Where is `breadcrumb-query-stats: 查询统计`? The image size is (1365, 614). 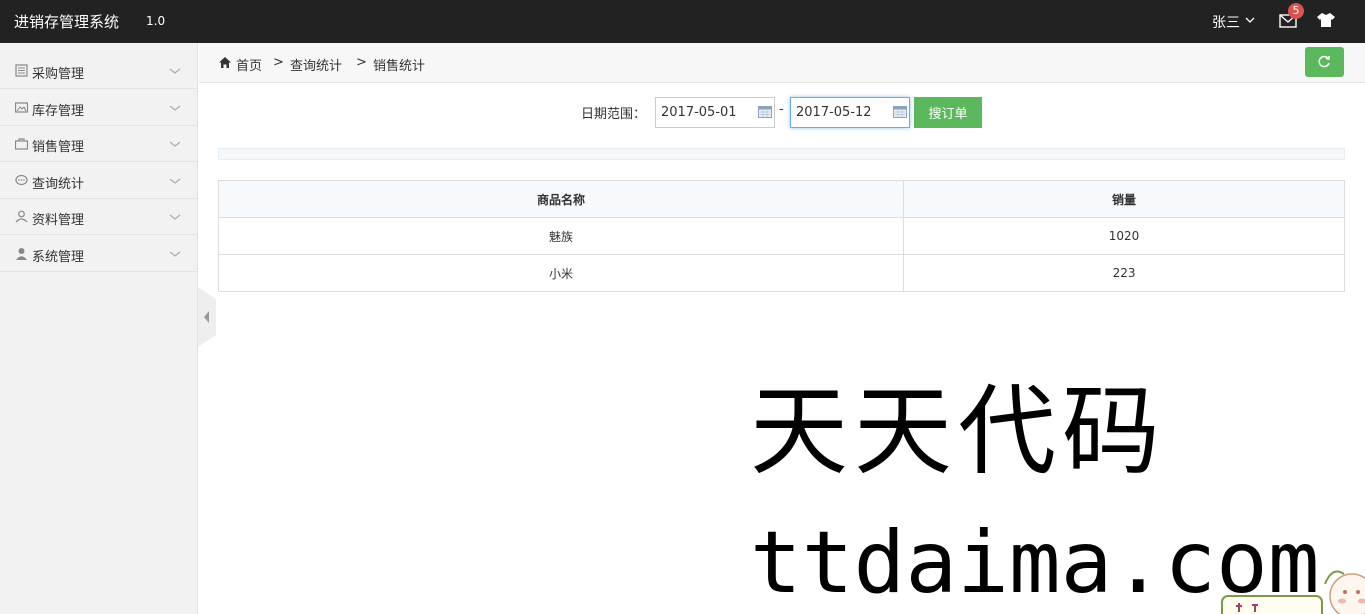 breadcrumb-query-stats: 查询统计 is located at coordinates (316, 64).